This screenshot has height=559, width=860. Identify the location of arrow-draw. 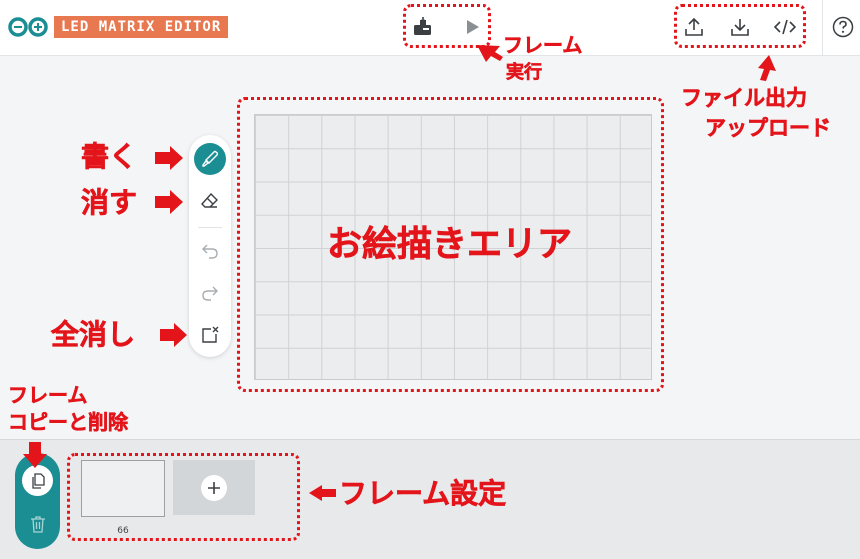
(169, 158).